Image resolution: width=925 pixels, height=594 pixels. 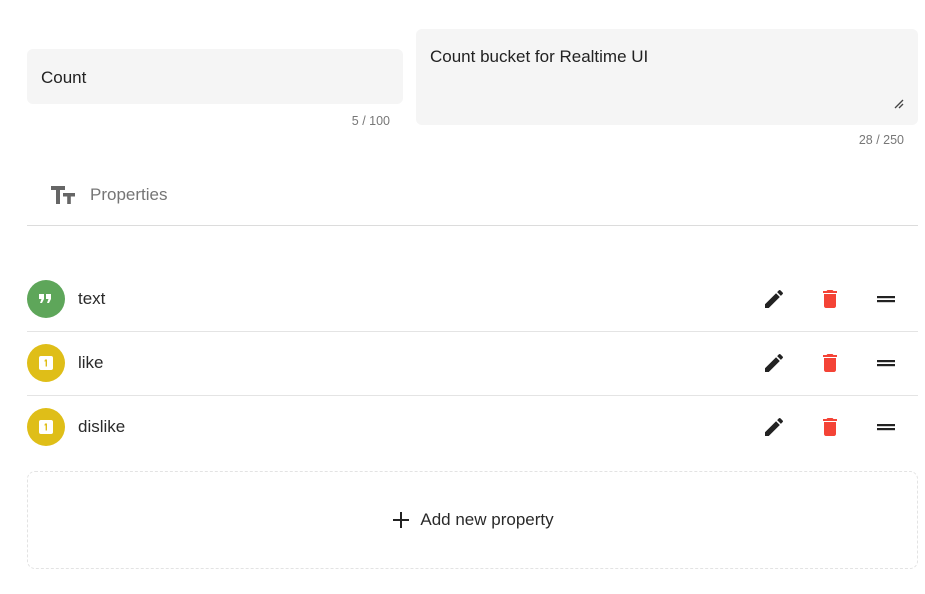 I want to click on add-new-property-label: Add new property, so click(x=487, y=519).